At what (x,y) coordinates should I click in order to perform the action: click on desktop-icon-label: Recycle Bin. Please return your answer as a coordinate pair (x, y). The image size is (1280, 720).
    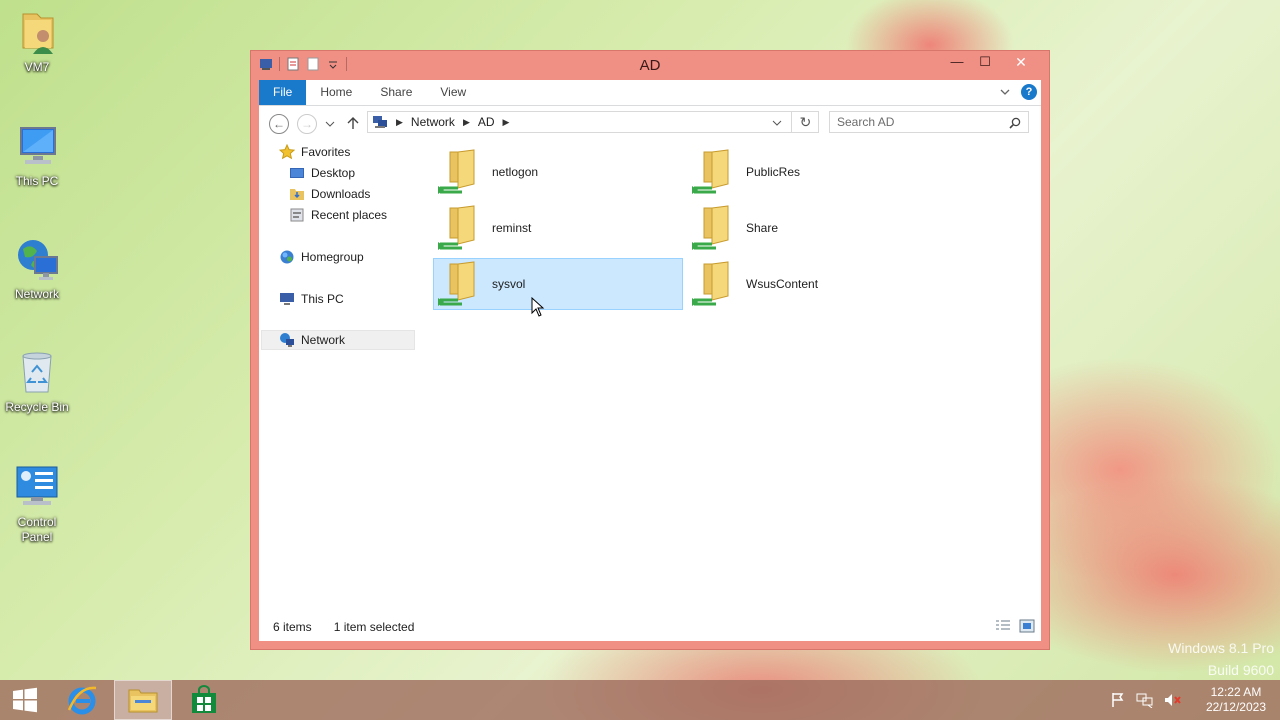
    Looking at the image, I should click on (37, 407).